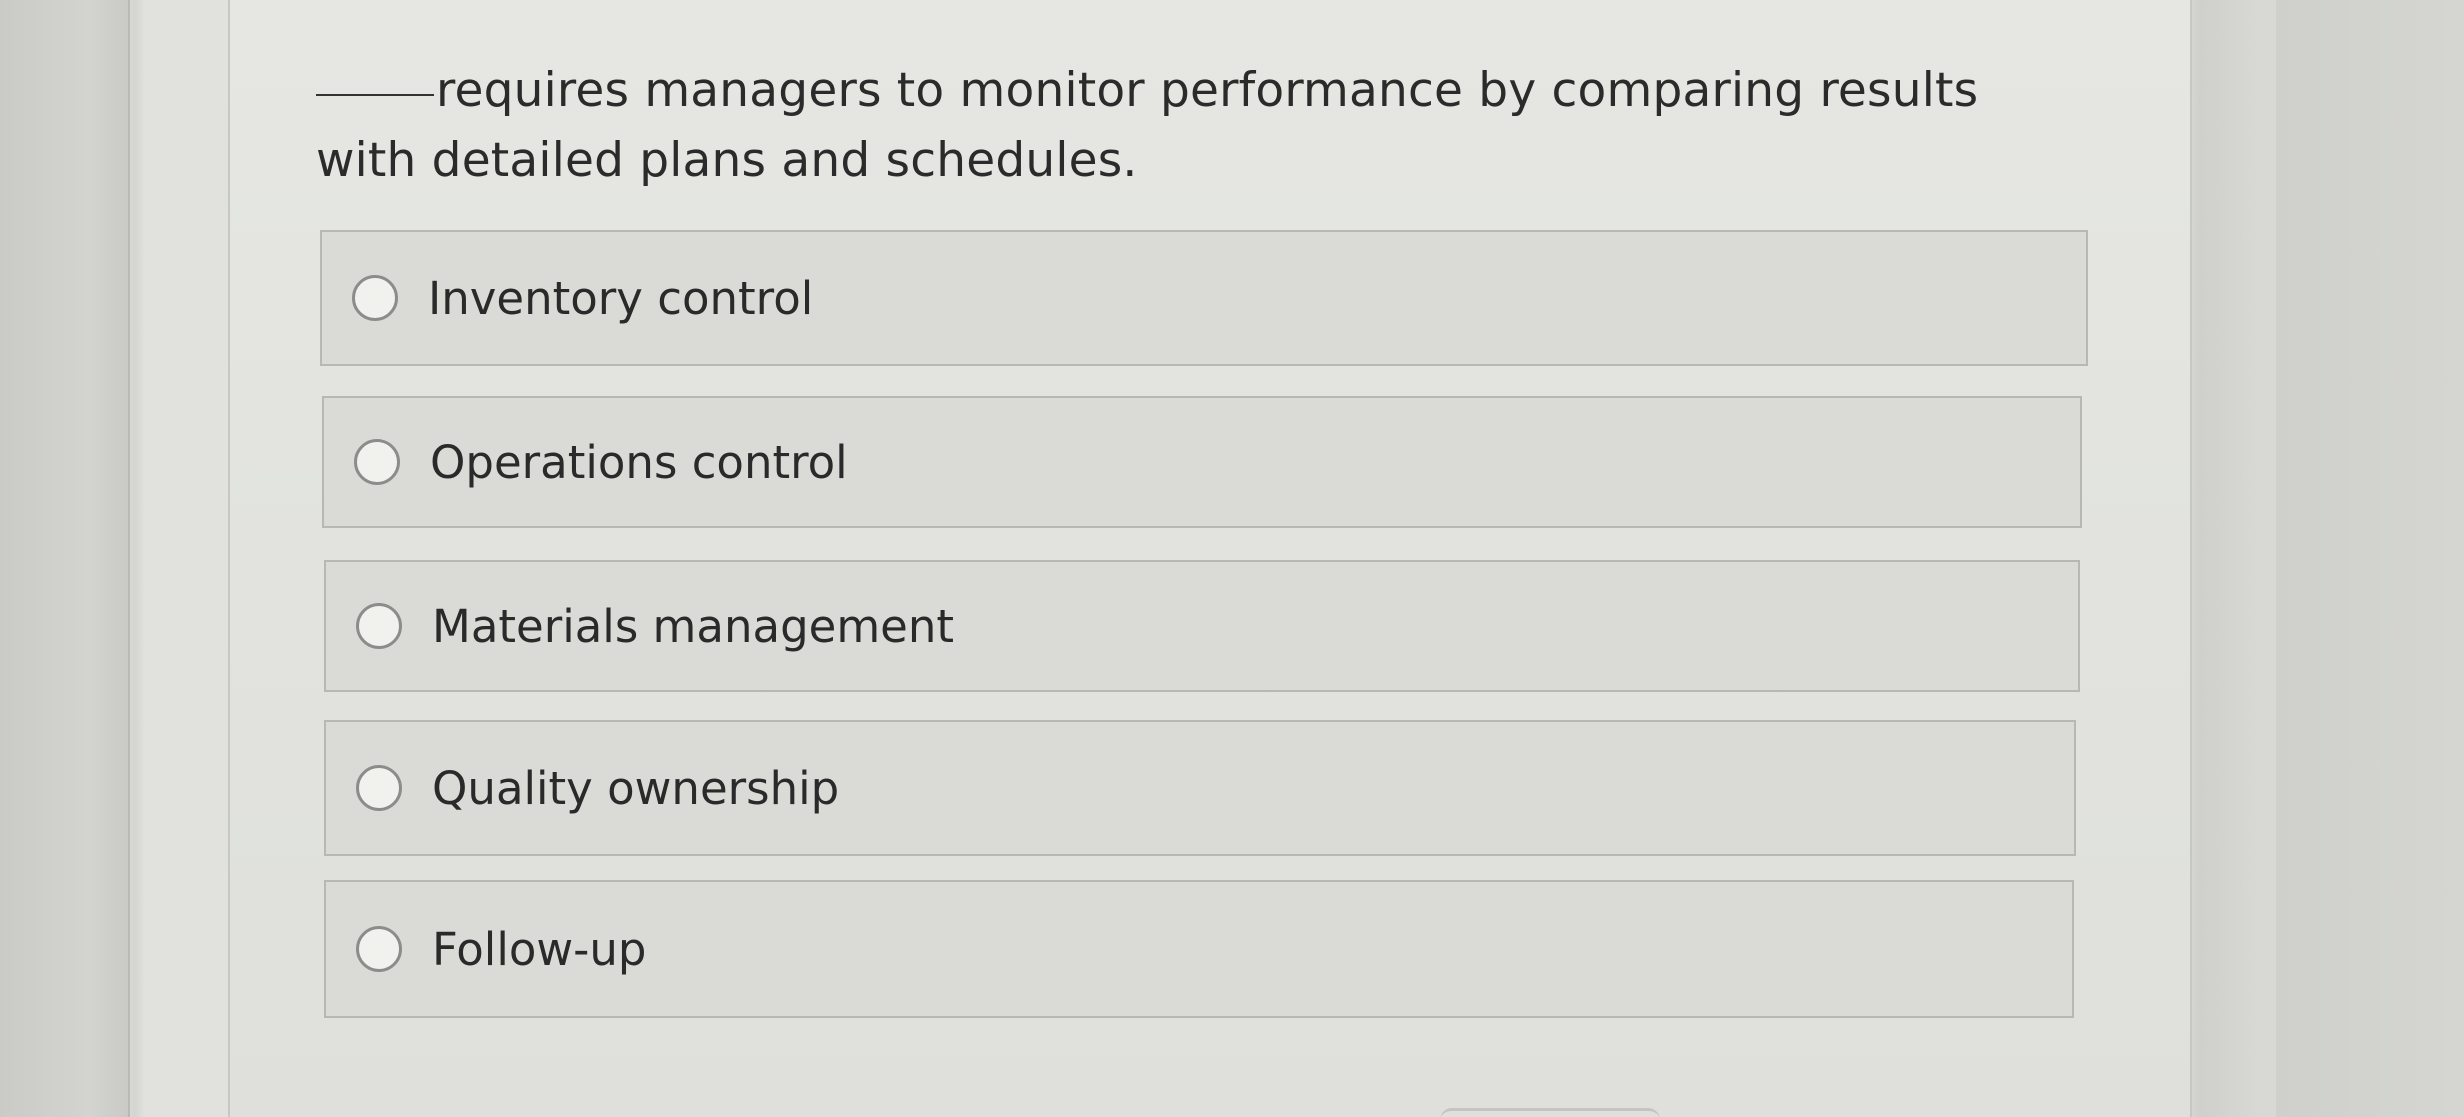 This screenshot has height=1117, width=2464. What do you see at coordinates (639, 462) in the screenshot?
I see `answer-option-label: Operations control` at bounding box center [639, 462].